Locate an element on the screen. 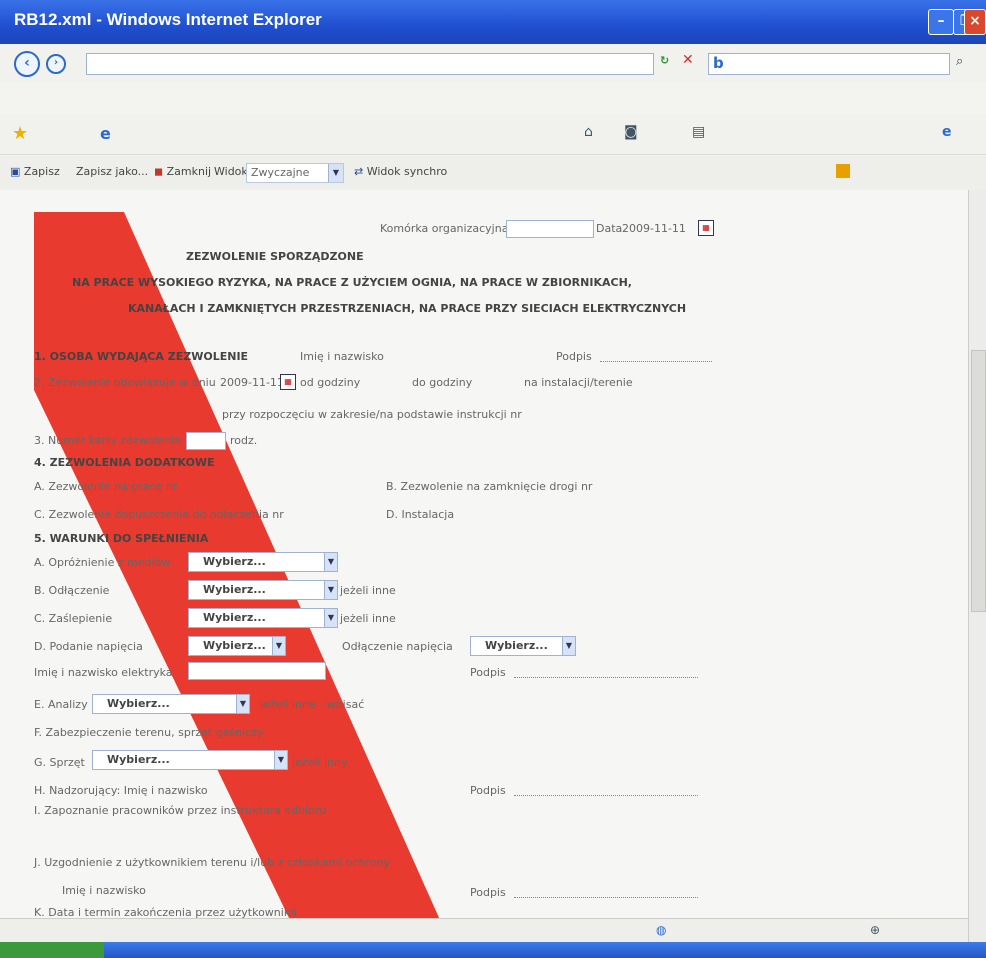 The width and height of the screenshot is (986, 958). search-input: b is located at coordinates (829, 64).